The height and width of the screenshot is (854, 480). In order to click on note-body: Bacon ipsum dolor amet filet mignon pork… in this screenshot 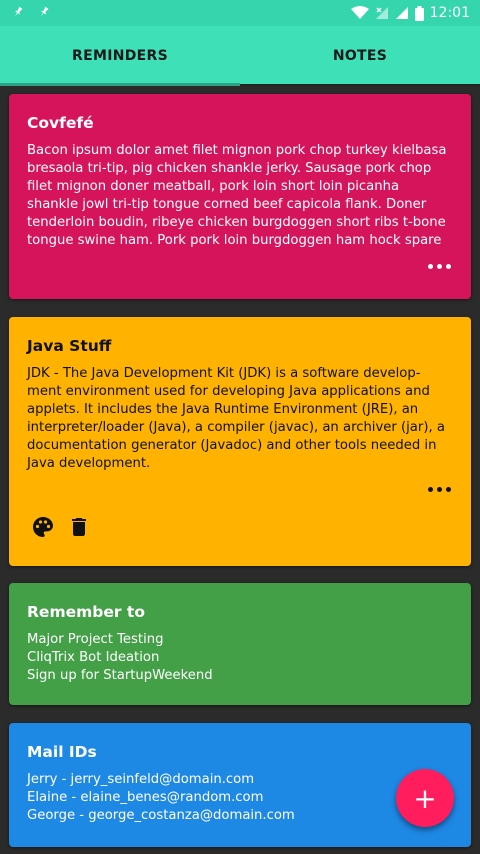, I will do `click(237, 195)`.